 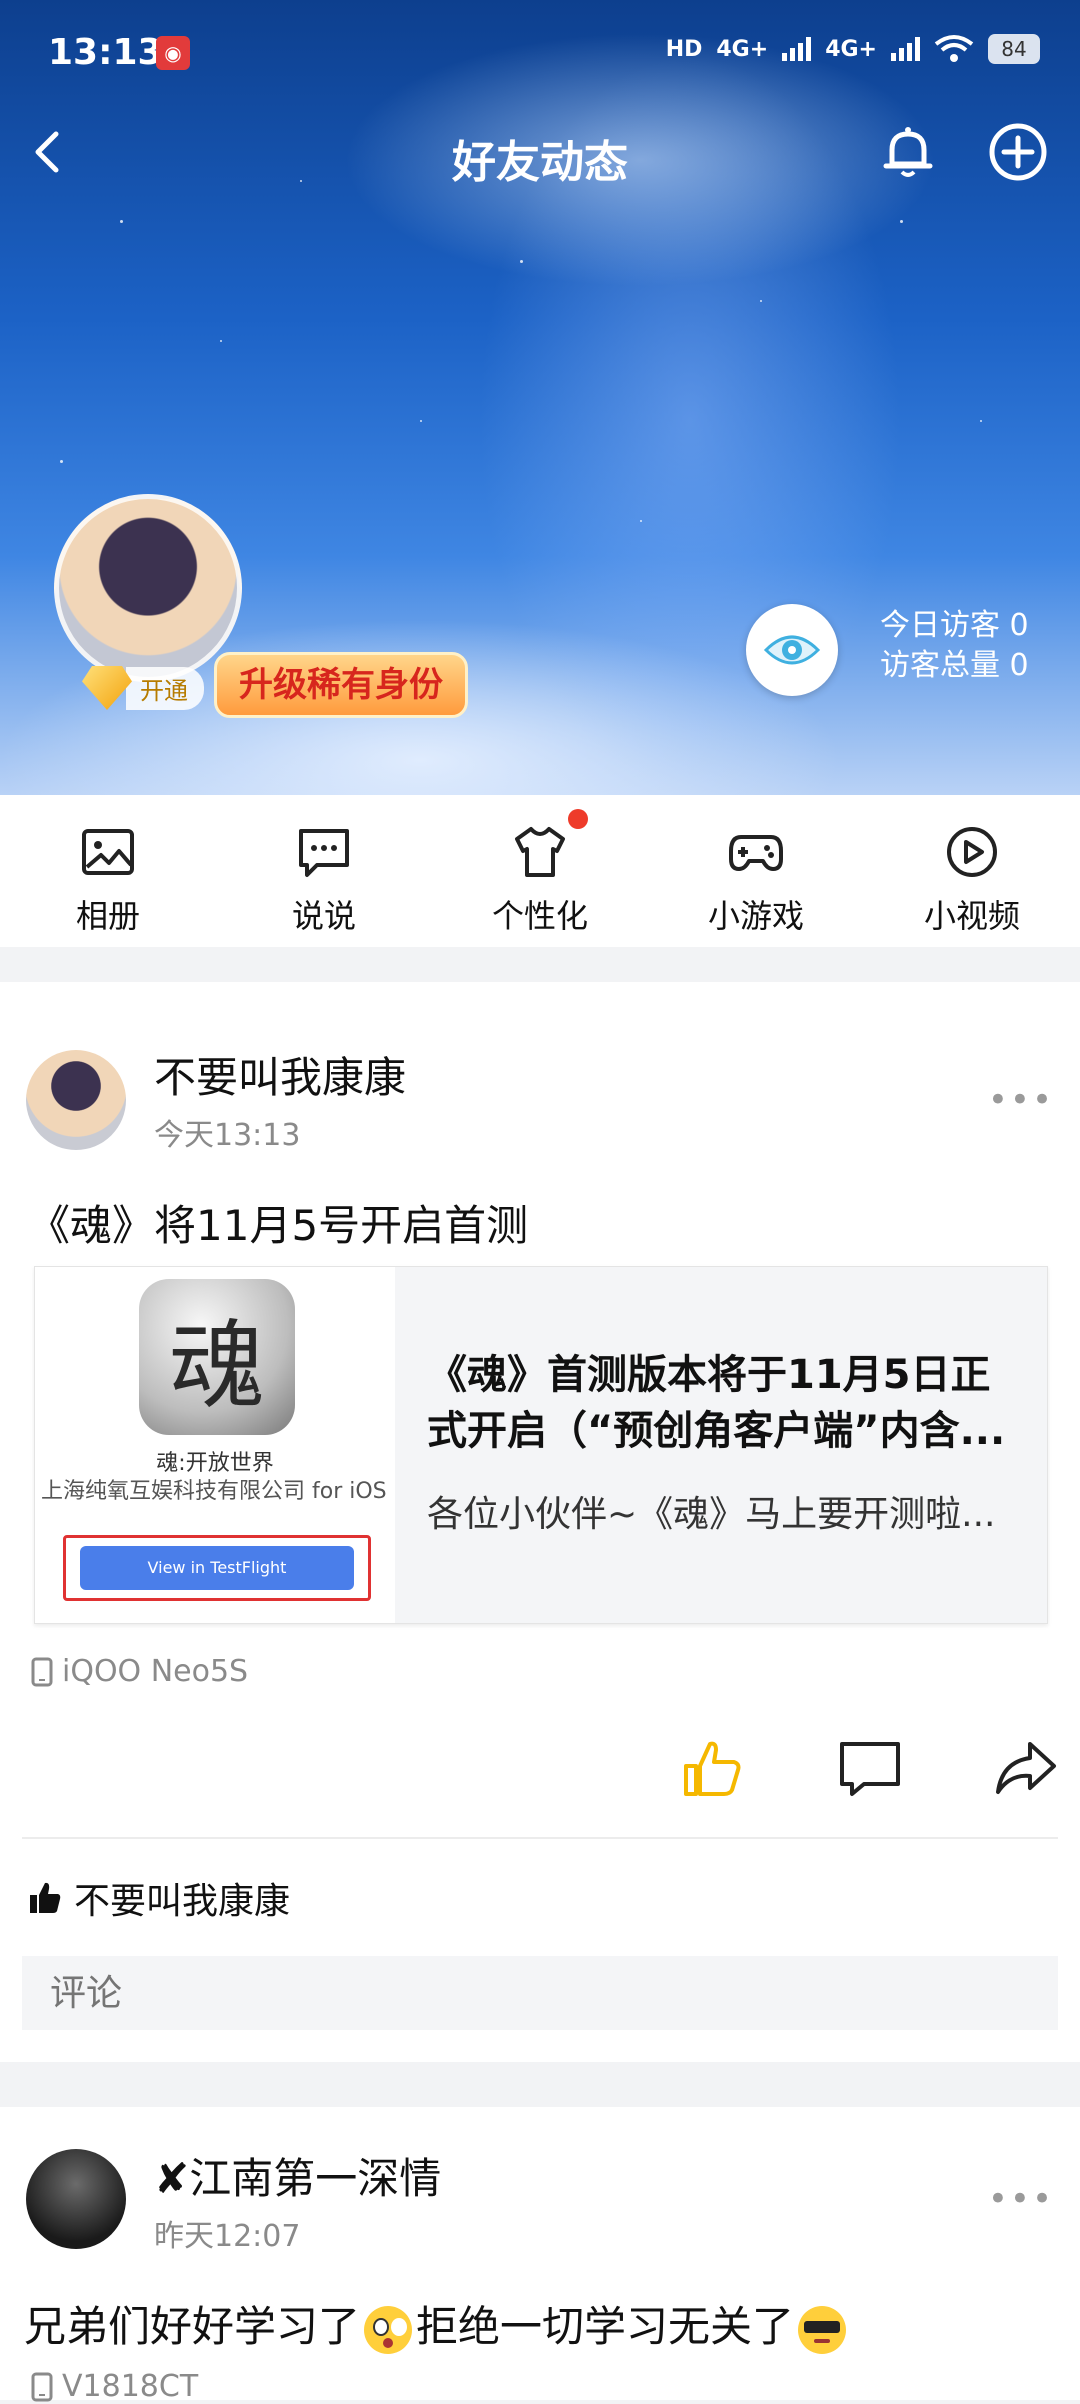 I want to click on thumbs-up-icon, so click(x=45, y=1897).